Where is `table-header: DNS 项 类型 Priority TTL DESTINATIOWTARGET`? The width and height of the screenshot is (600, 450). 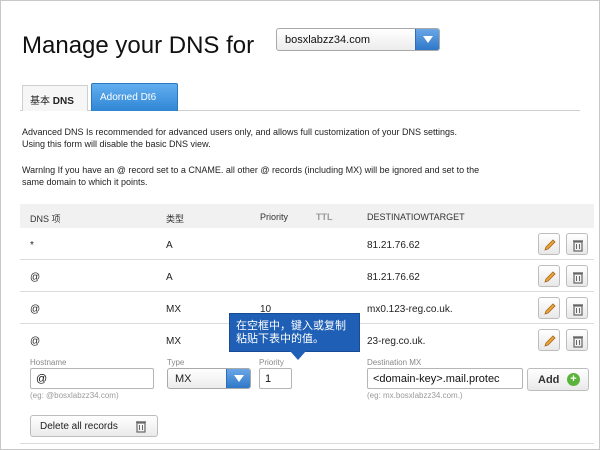
table-header: DNS 项 类型 Priority TTL DESTINATIOWTARGET is located at coordinates (307, 216).